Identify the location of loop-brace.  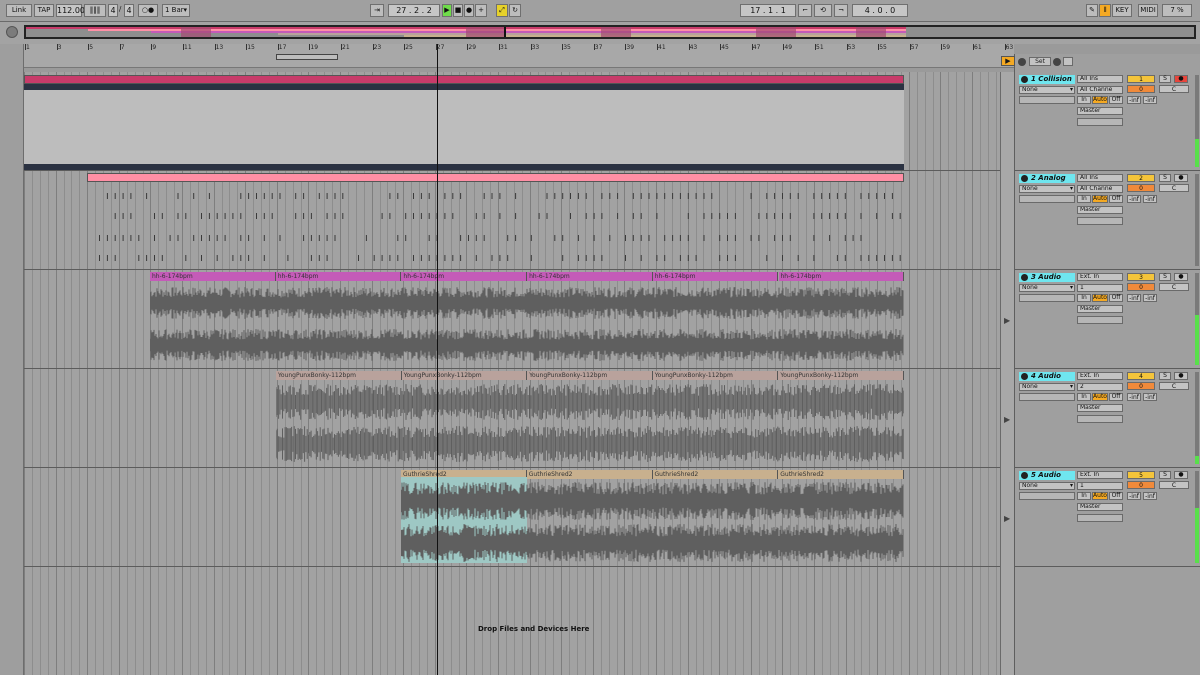
(307, 57).